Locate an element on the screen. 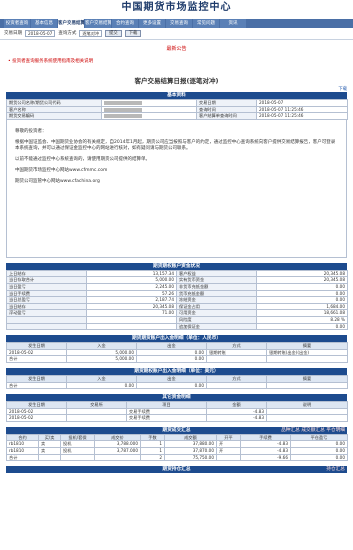  funds-label: 上日结存 is located at coordinates (46, 273).